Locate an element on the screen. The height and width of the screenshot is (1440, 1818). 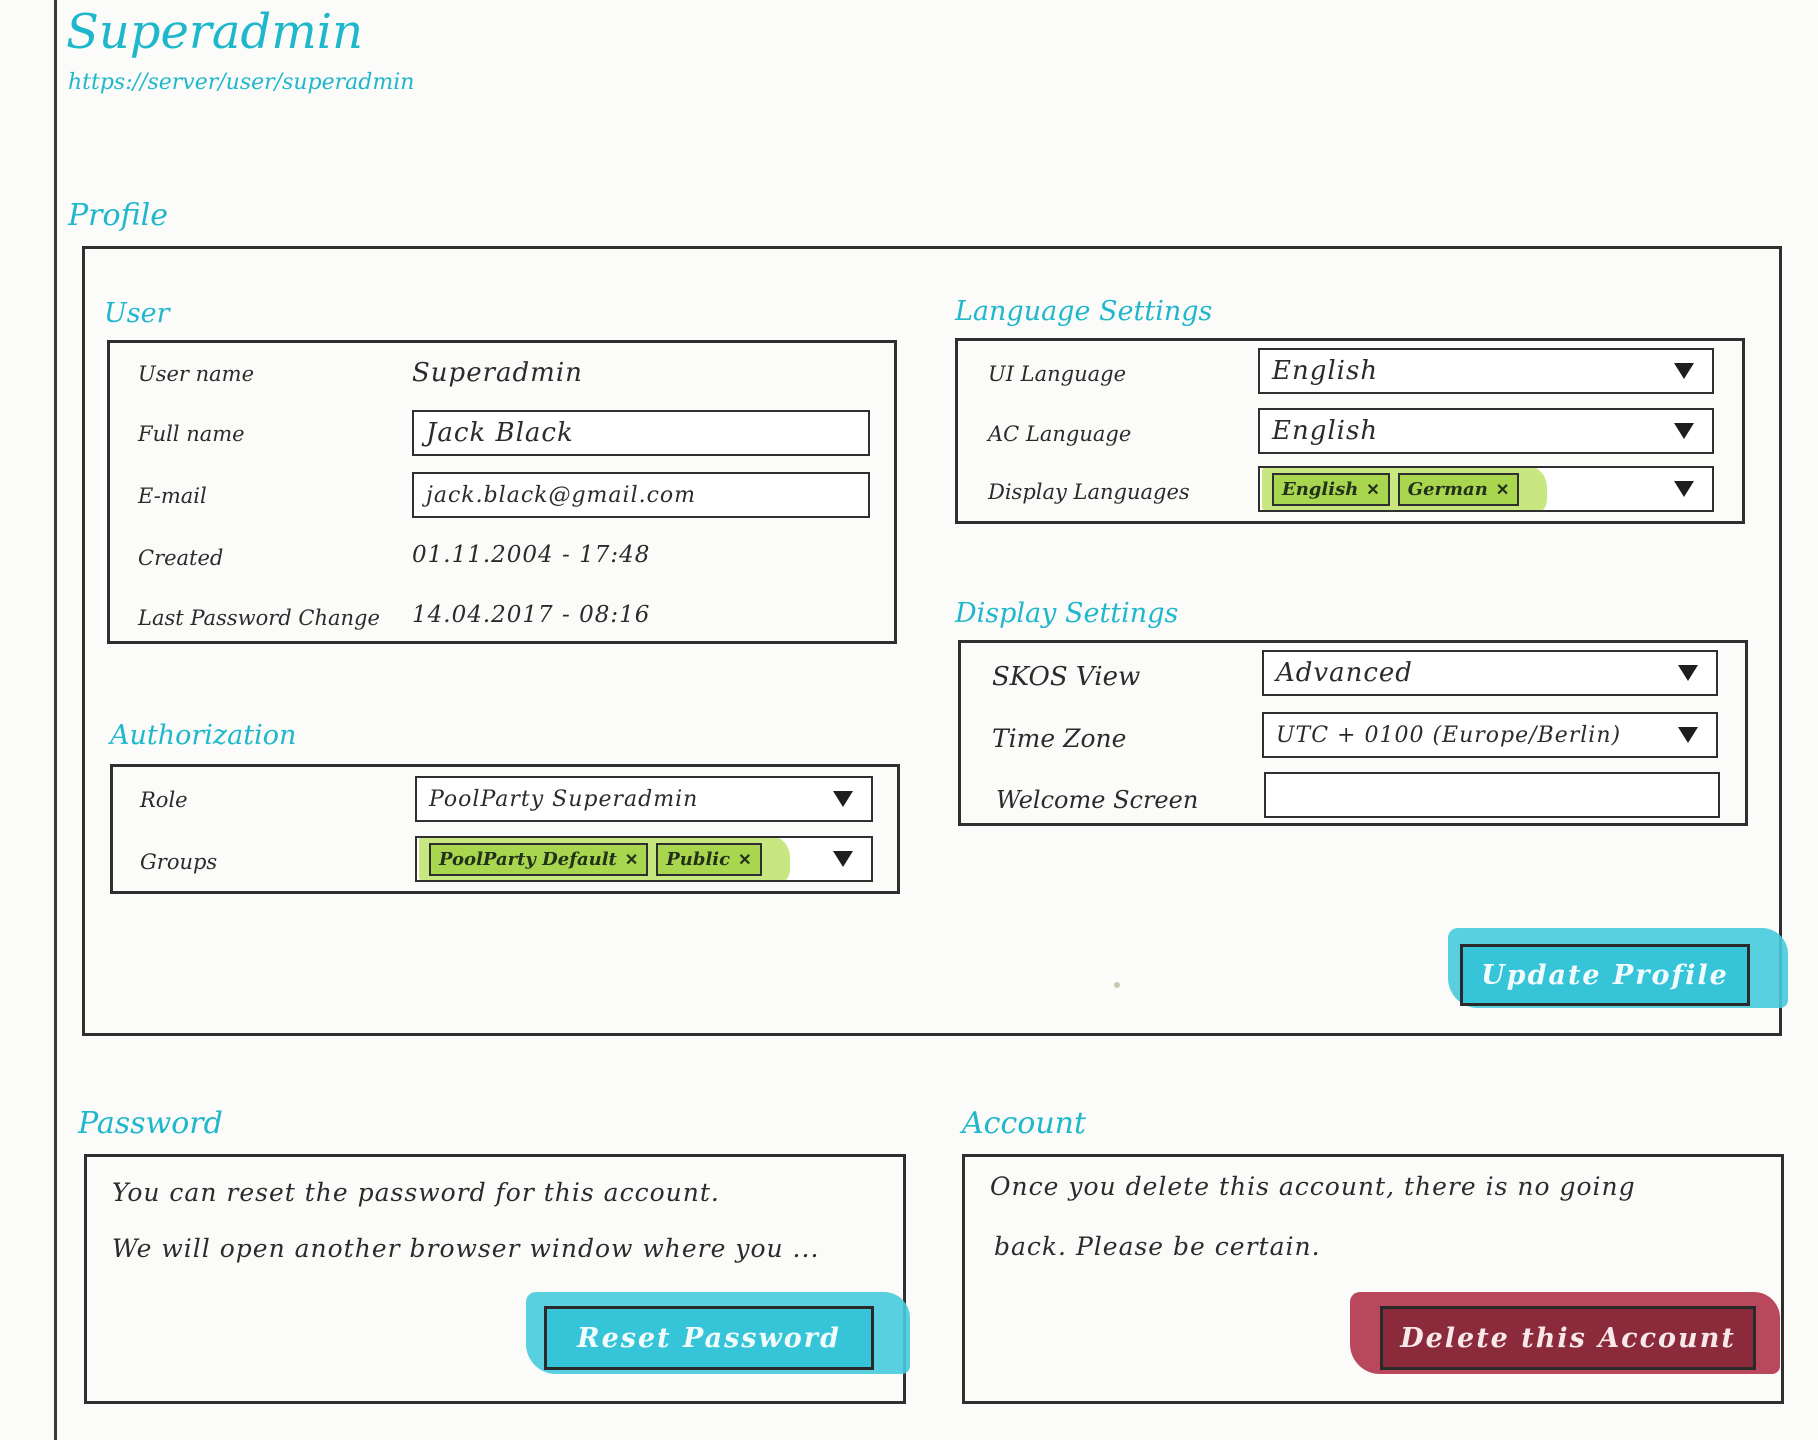
created-value: 01.11.2004 - 17:48 is located at coordinates (531, 555).